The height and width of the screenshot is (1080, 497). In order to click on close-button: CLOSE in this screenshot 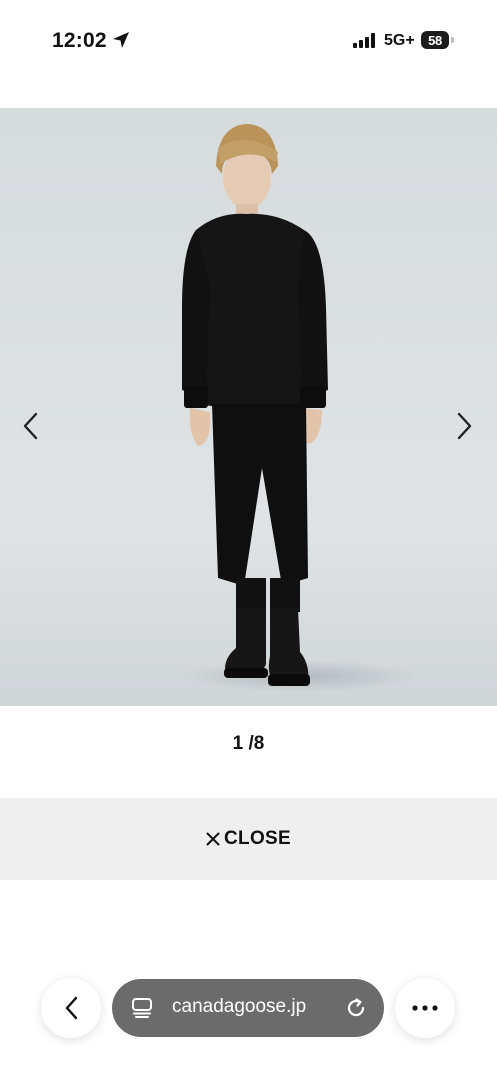, I will do `click(248, 839)`.